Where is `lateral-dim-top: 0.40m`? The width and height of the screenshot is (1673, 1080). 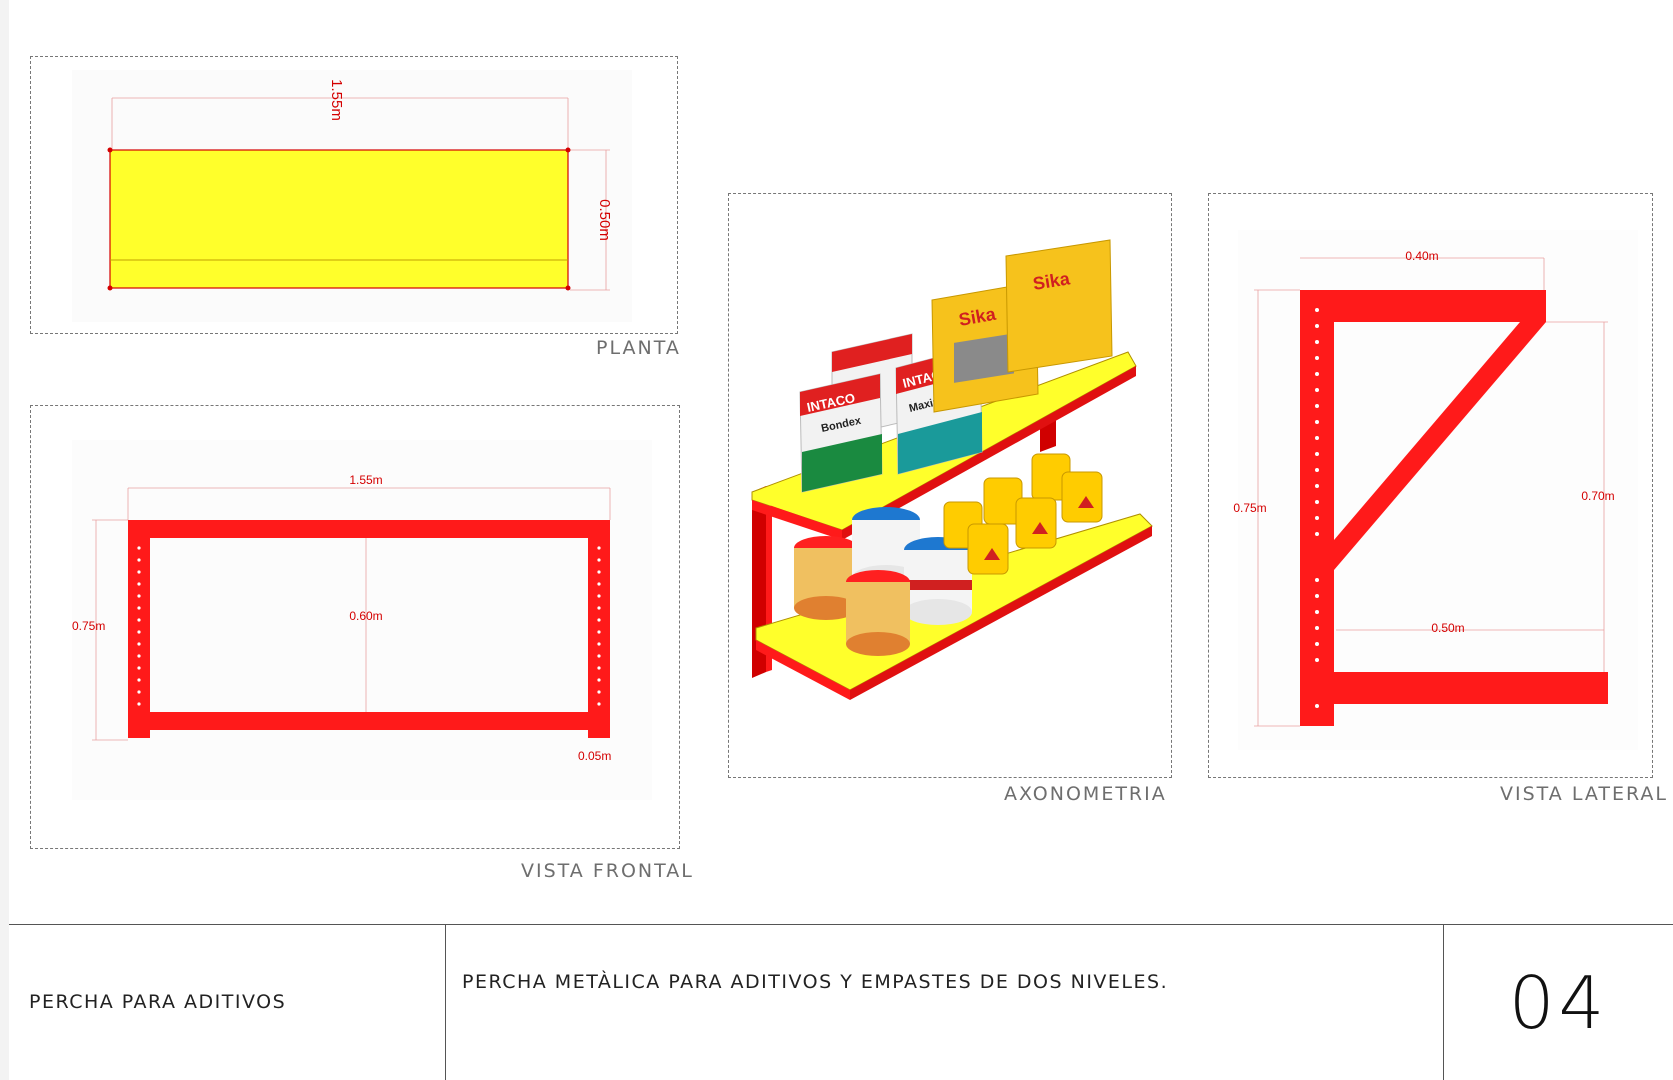
lateral-dim-top: 0.40m is located at coordinates (1421, 256).